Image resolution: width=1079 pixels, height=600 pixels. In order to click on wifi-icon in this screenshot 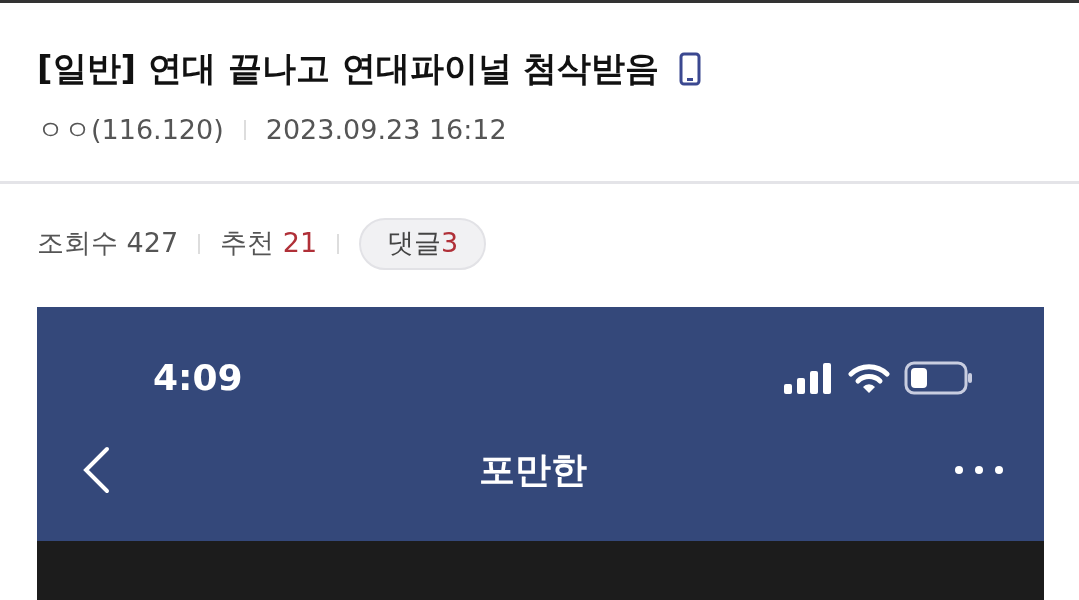, I will do `click(869, 377)`.